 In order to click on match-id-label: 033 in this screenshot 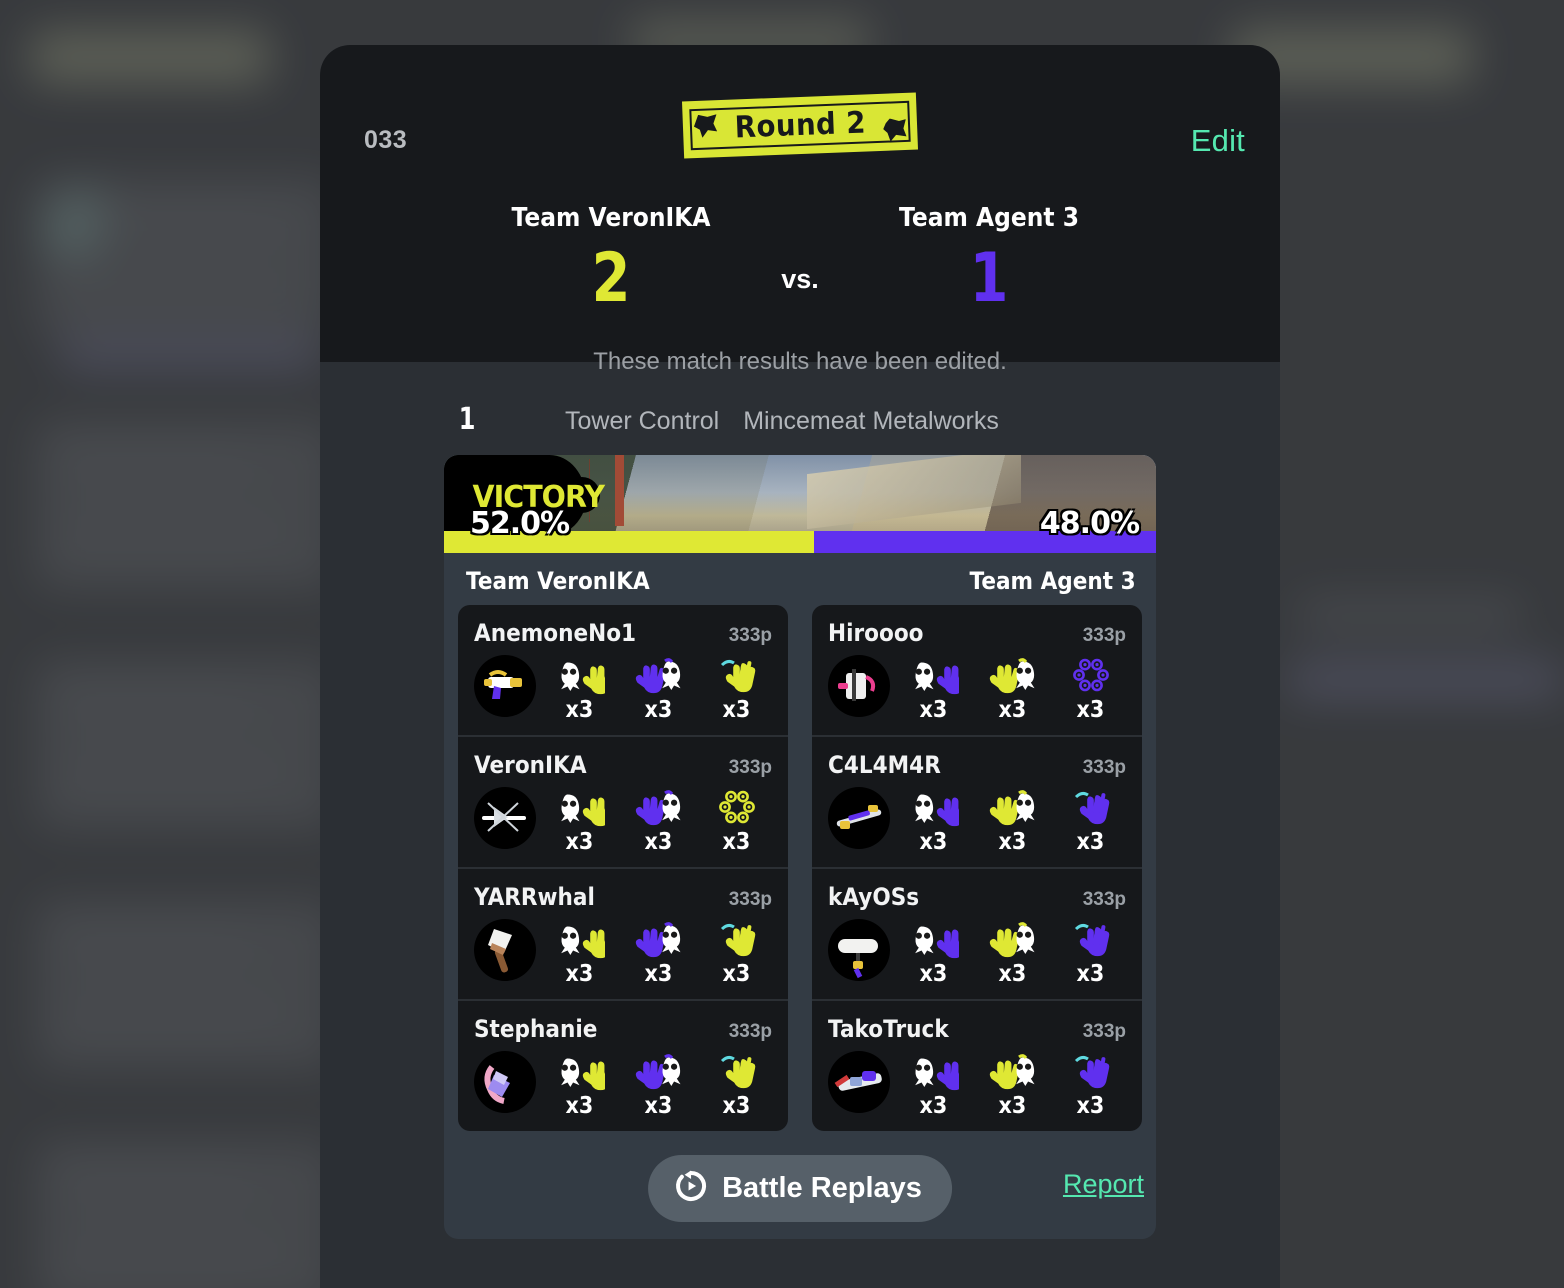, I will do `click(386, 140)`.